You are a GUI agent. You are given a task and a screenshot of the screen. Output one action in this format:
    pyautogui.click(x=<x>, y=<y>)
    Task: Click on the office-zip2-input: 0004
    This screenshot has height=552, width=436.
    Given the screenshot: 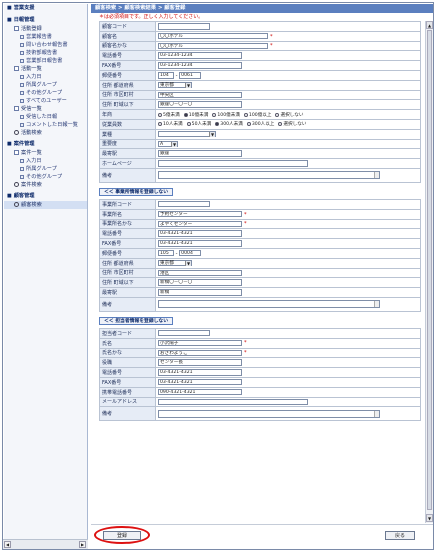 What is the action you would take?
    pyautogui.click(x=190, y=253)
    